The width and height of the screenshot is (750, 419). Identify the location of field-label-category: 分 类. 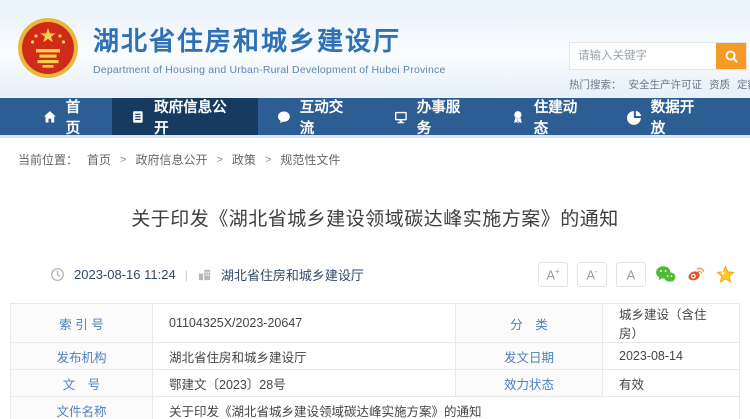
(529, 323).